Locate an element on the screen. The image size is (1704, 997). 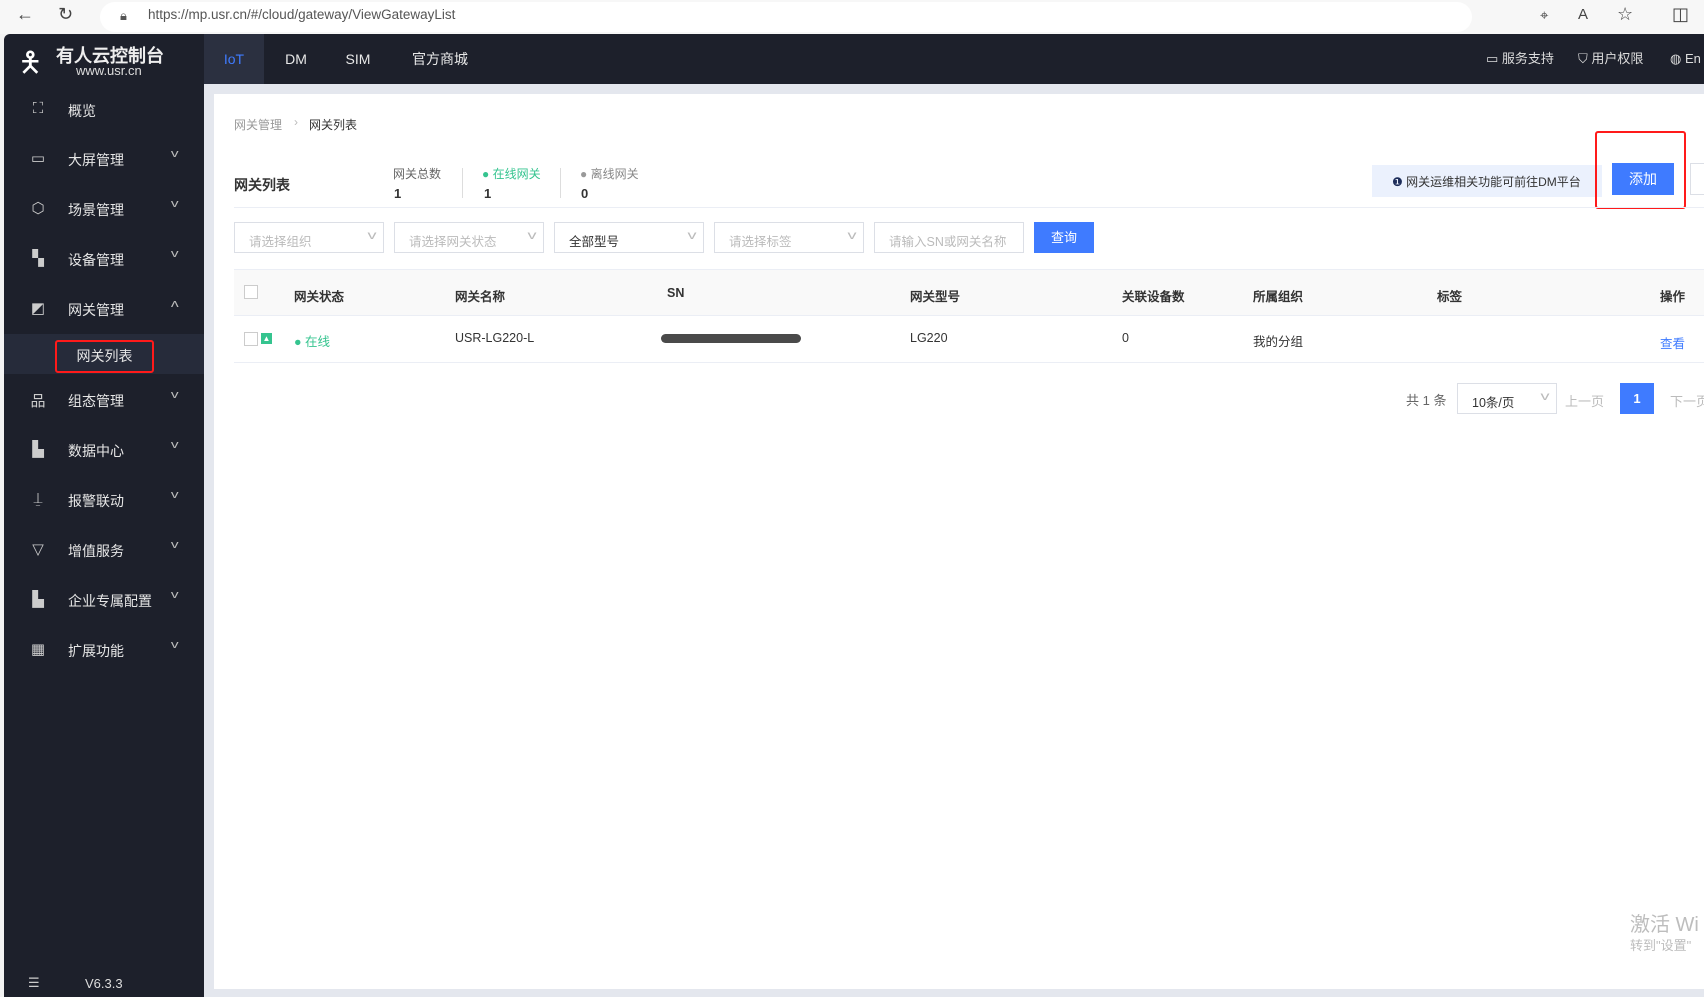
sidebar-item-gateway: ◩ 网关管理 v is located at coordinates (104, 309).